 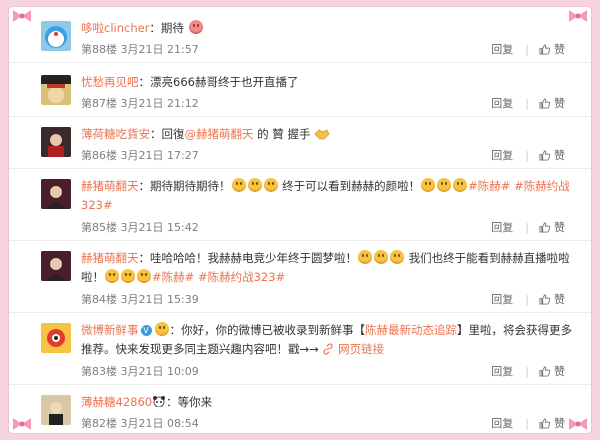 I want to click on comment-meta: 第86楼 3月21日 17:27, so click(x=140, y=155).